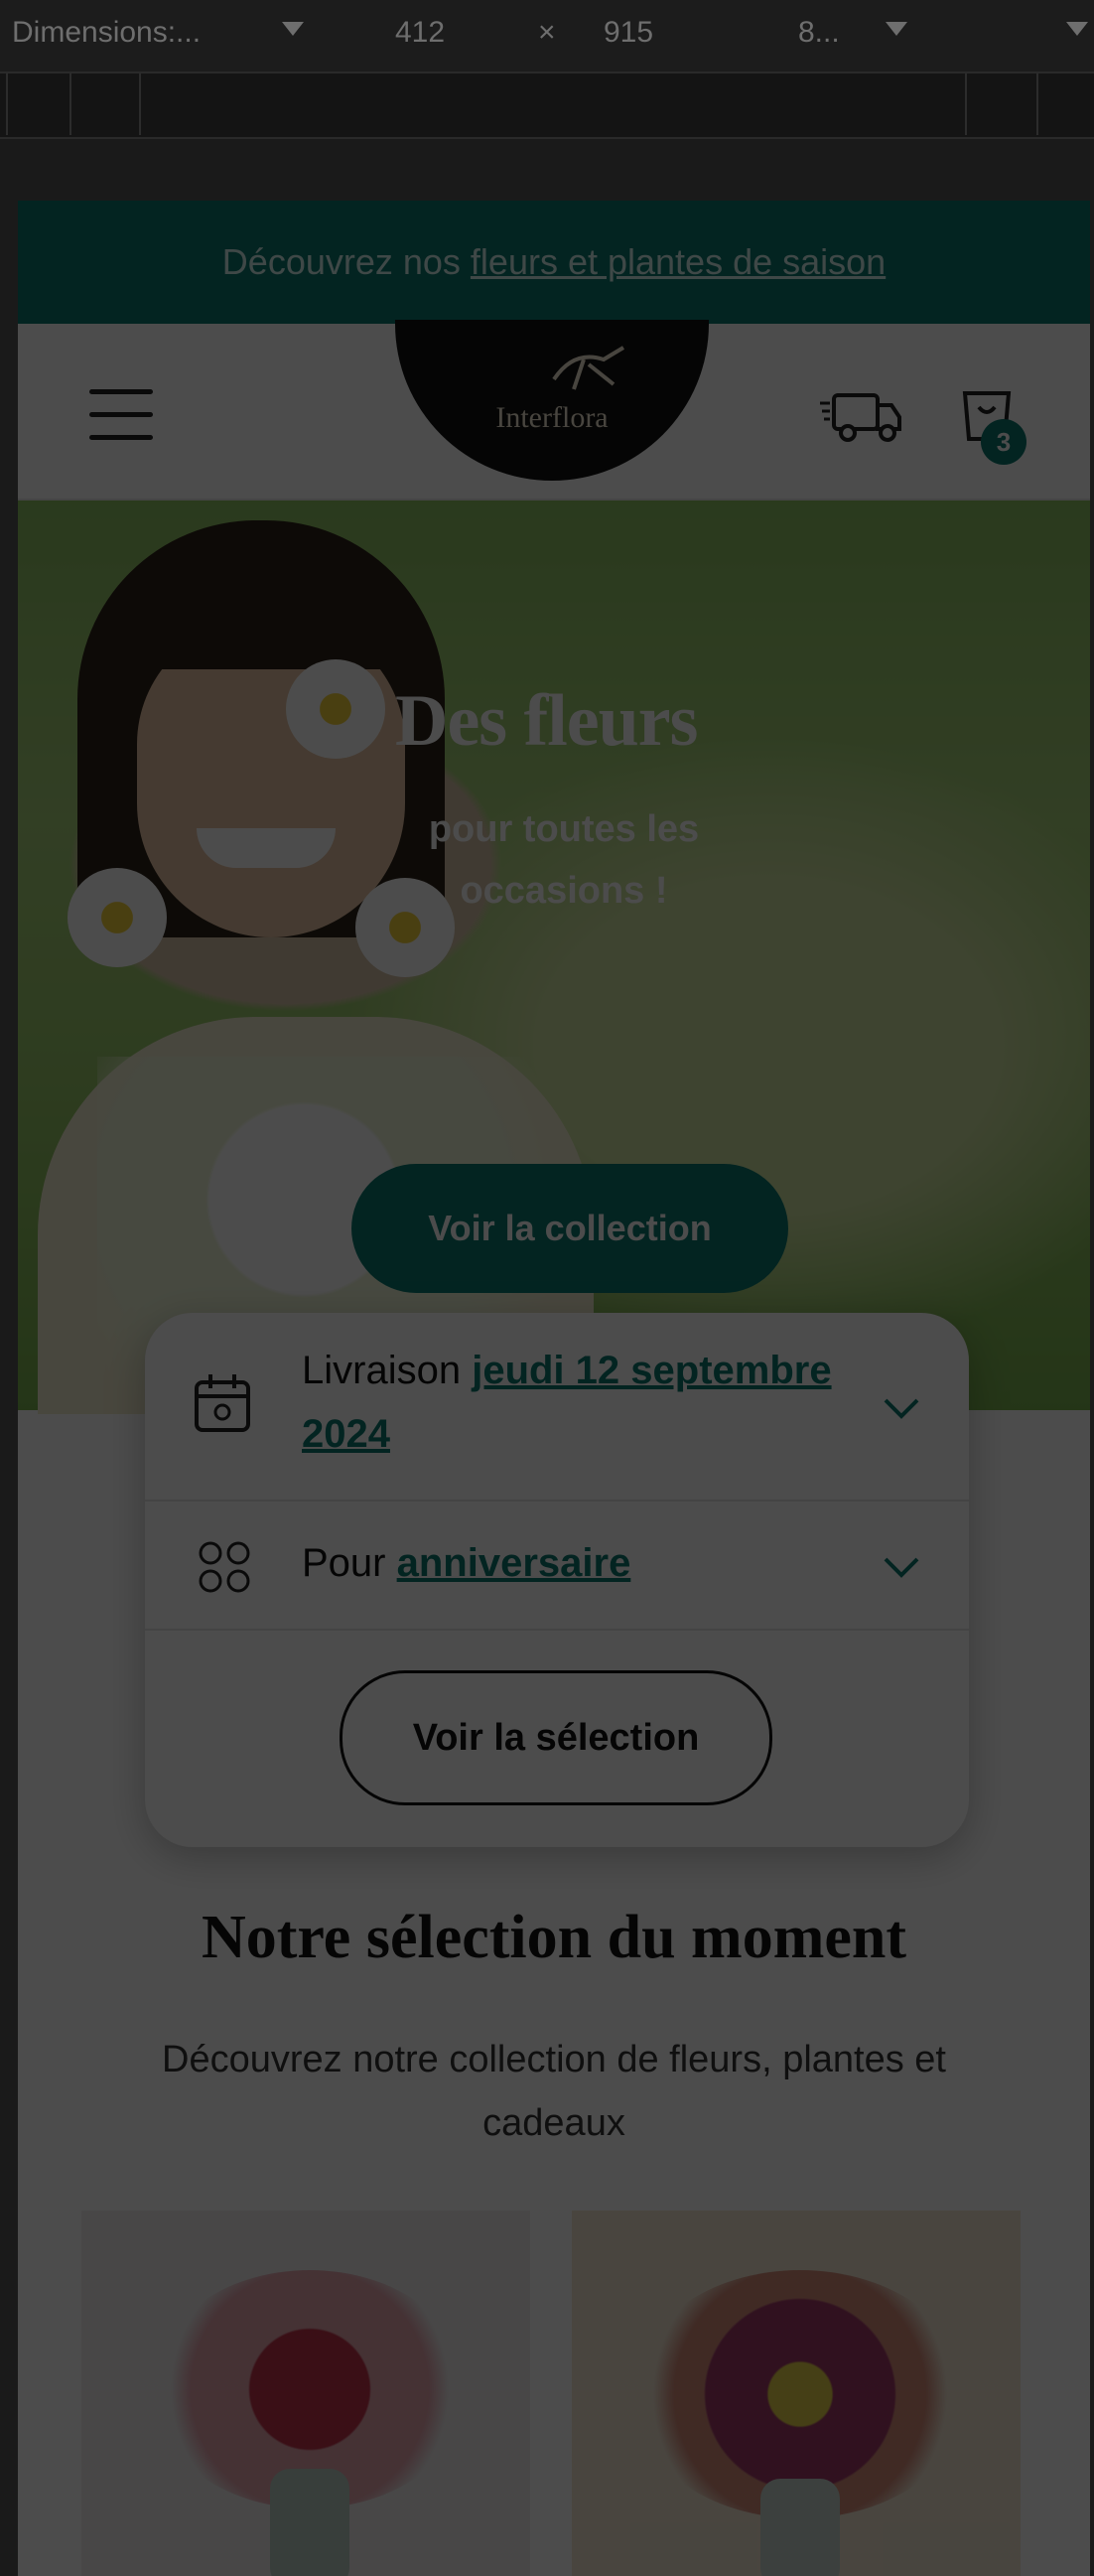  What do you see at coordinates (546, 721) in the screenshot?
I see `hero-title: Des fleurs` at bounding box center [546, 721].